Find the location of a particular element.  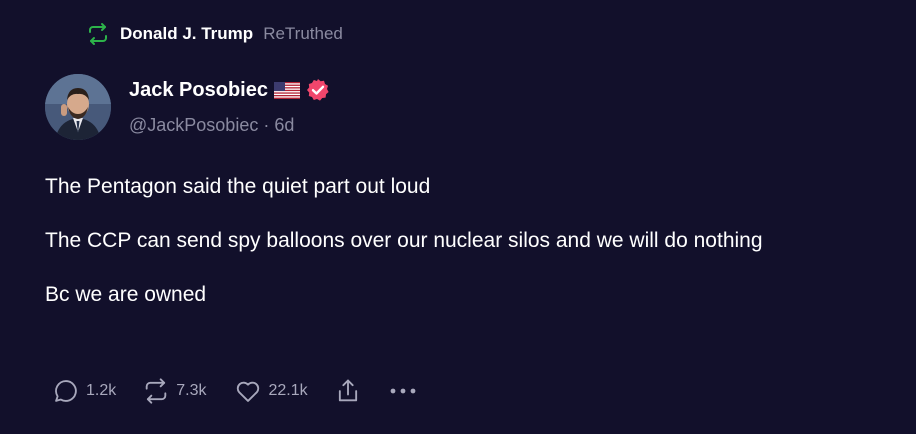

more-button is located at coordinates (403, 391).